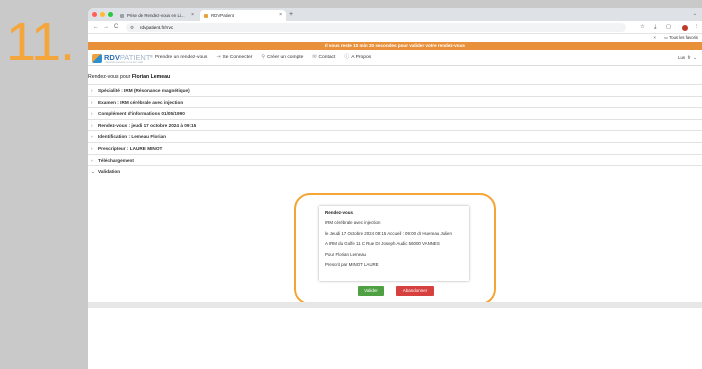  Describe the element at coordinates (642, 27) in the screenshot. I see `bookmark-star-icon: ☆` at that location.